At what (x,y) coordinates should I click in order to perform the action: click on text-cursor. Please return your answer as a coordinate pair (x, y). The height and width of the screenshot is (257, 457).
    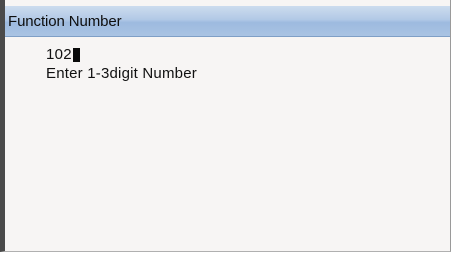
    Looking at the image, I should click on (76, 54).